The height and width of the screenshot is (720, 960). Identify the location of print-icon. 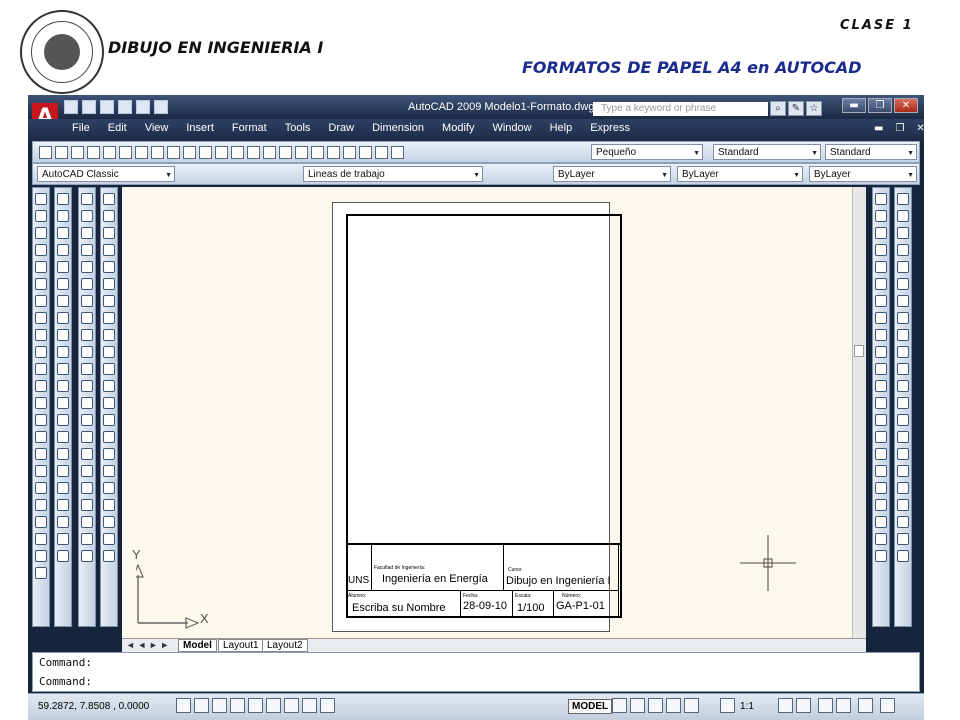
(125, 107).